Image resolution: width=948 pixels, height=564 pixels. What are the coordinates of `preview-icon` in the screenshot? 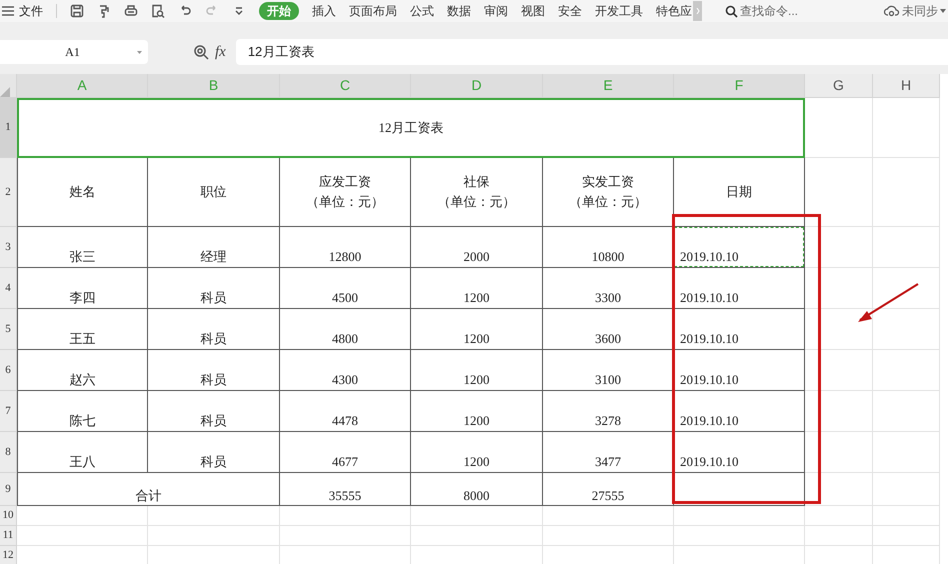 It's located at (158, 11).